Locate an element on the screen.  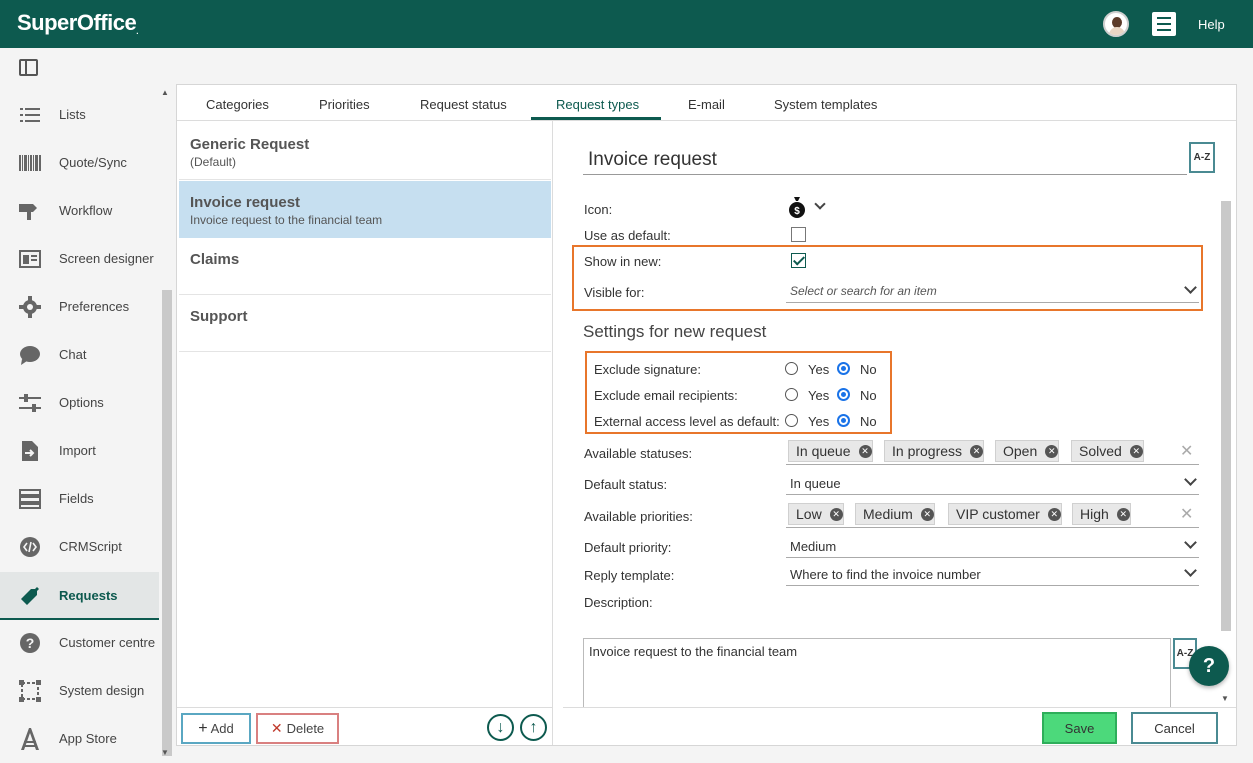
exclude-signature-no-radio is located at coordinates (843, 368).